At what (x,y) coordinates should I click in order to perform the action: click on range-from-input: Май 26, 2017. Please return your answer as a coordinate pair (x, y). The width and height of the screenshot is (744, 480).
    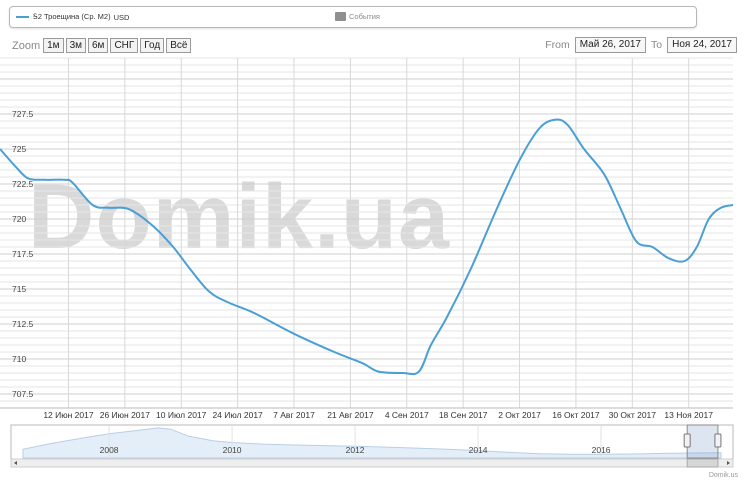
    Looking at the image, I should click on (610, 45).